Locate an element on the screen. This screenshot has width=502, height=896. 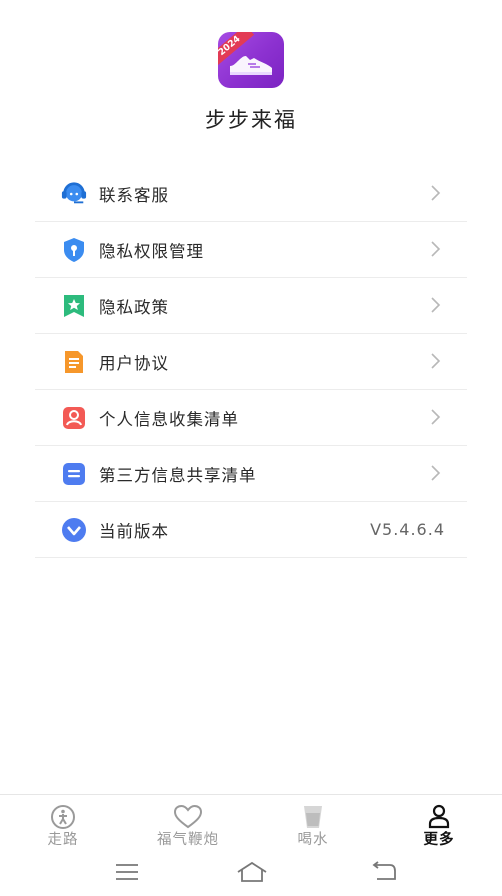
tab-label: 更多 is located at coordinates (439, 840).